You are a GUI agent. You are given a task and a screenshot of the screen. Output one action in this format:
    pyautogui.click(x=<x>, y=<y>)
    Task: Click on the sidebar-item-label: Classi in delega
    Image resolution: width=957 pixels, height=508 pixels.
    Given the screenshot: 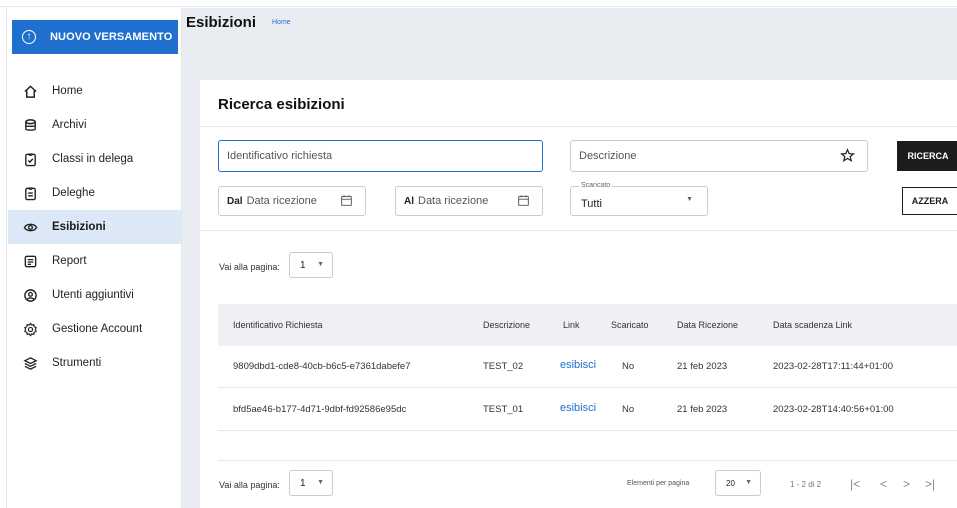 What is the action you would take?
    pyautogui.click(x=93, y=159)
    